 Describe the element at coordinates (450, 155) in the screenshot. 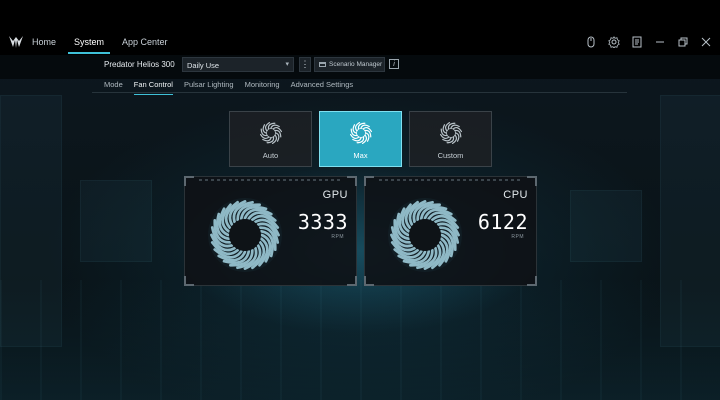

I see `fan-mode-label: Custom` at that location.